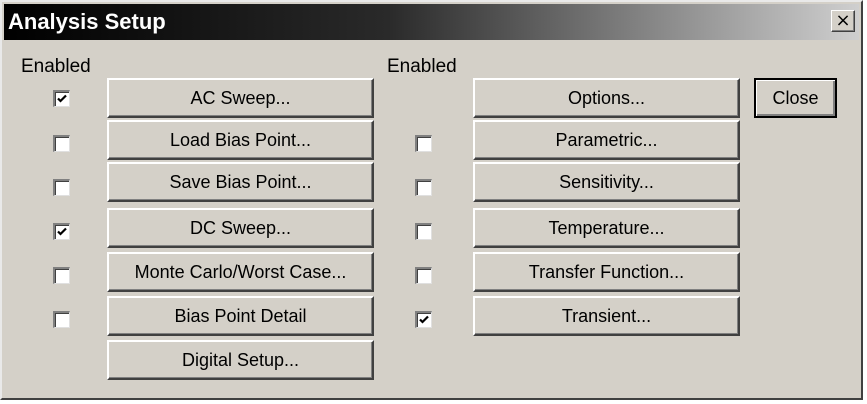  What do you see at coordinates (61, 143) in the screenshot?
I see `checkbox-load-bias-point` at bounding box center [61, 143].